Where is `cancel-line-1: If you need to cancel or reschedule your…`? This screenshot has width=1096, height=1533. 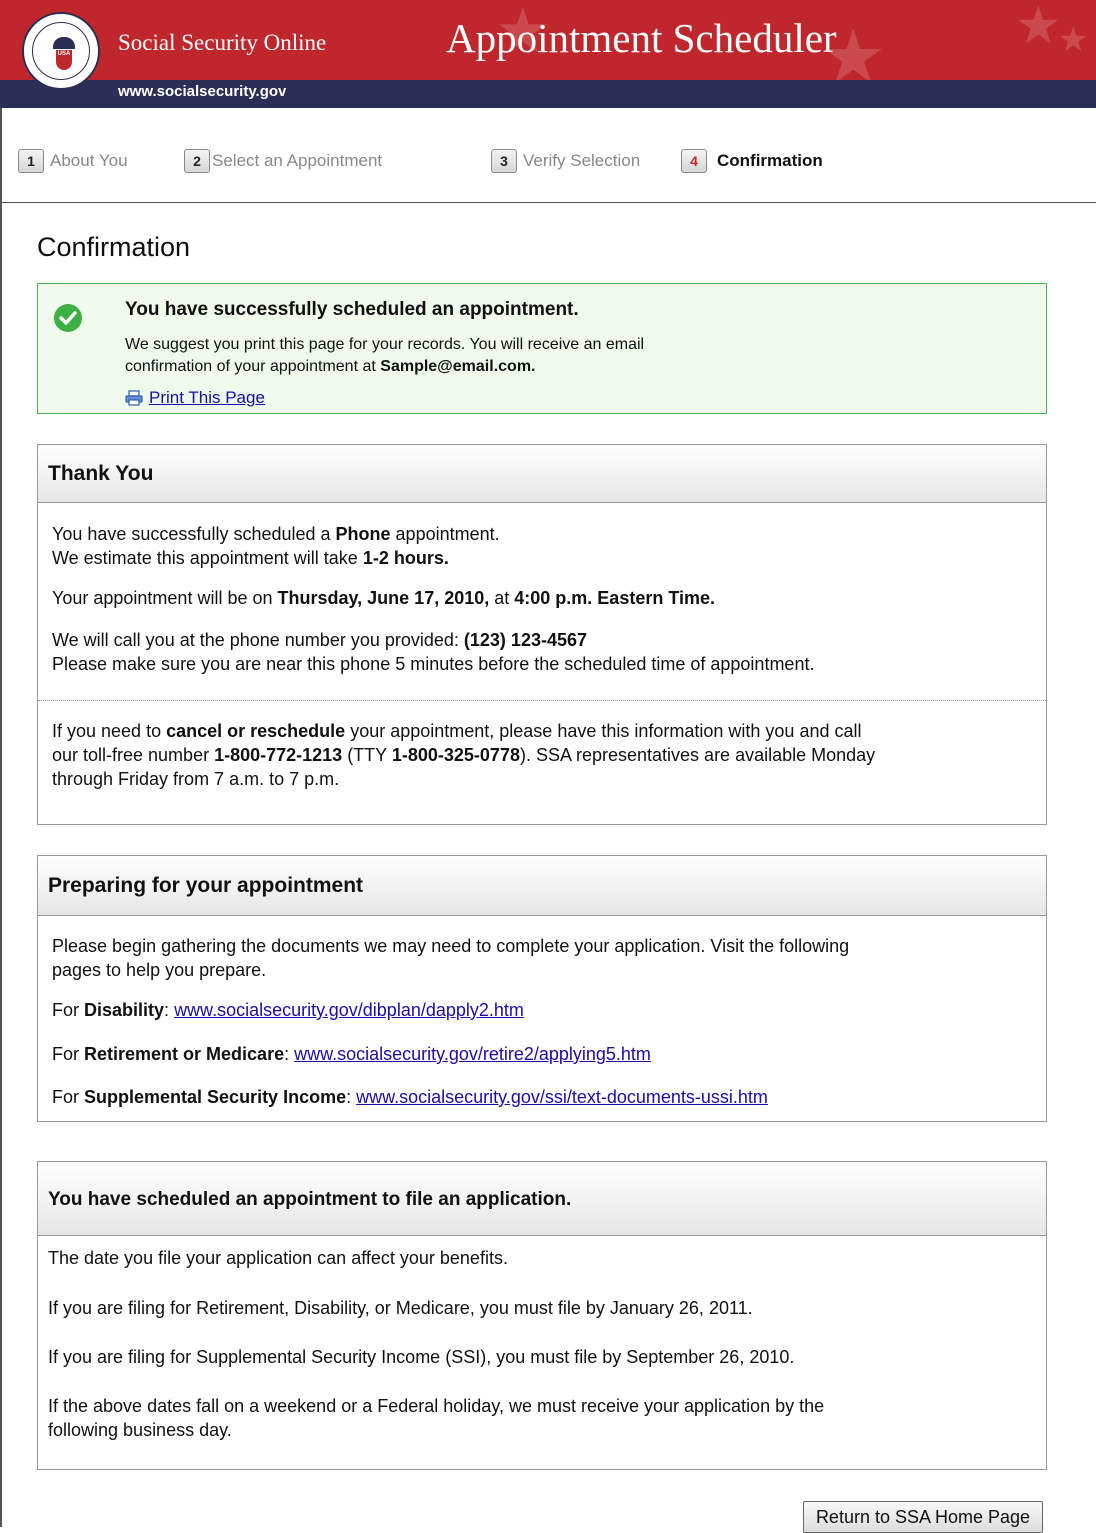 cancel-line-1: If you need to cancel or reschedule your… is located at coordinates (463, 731).